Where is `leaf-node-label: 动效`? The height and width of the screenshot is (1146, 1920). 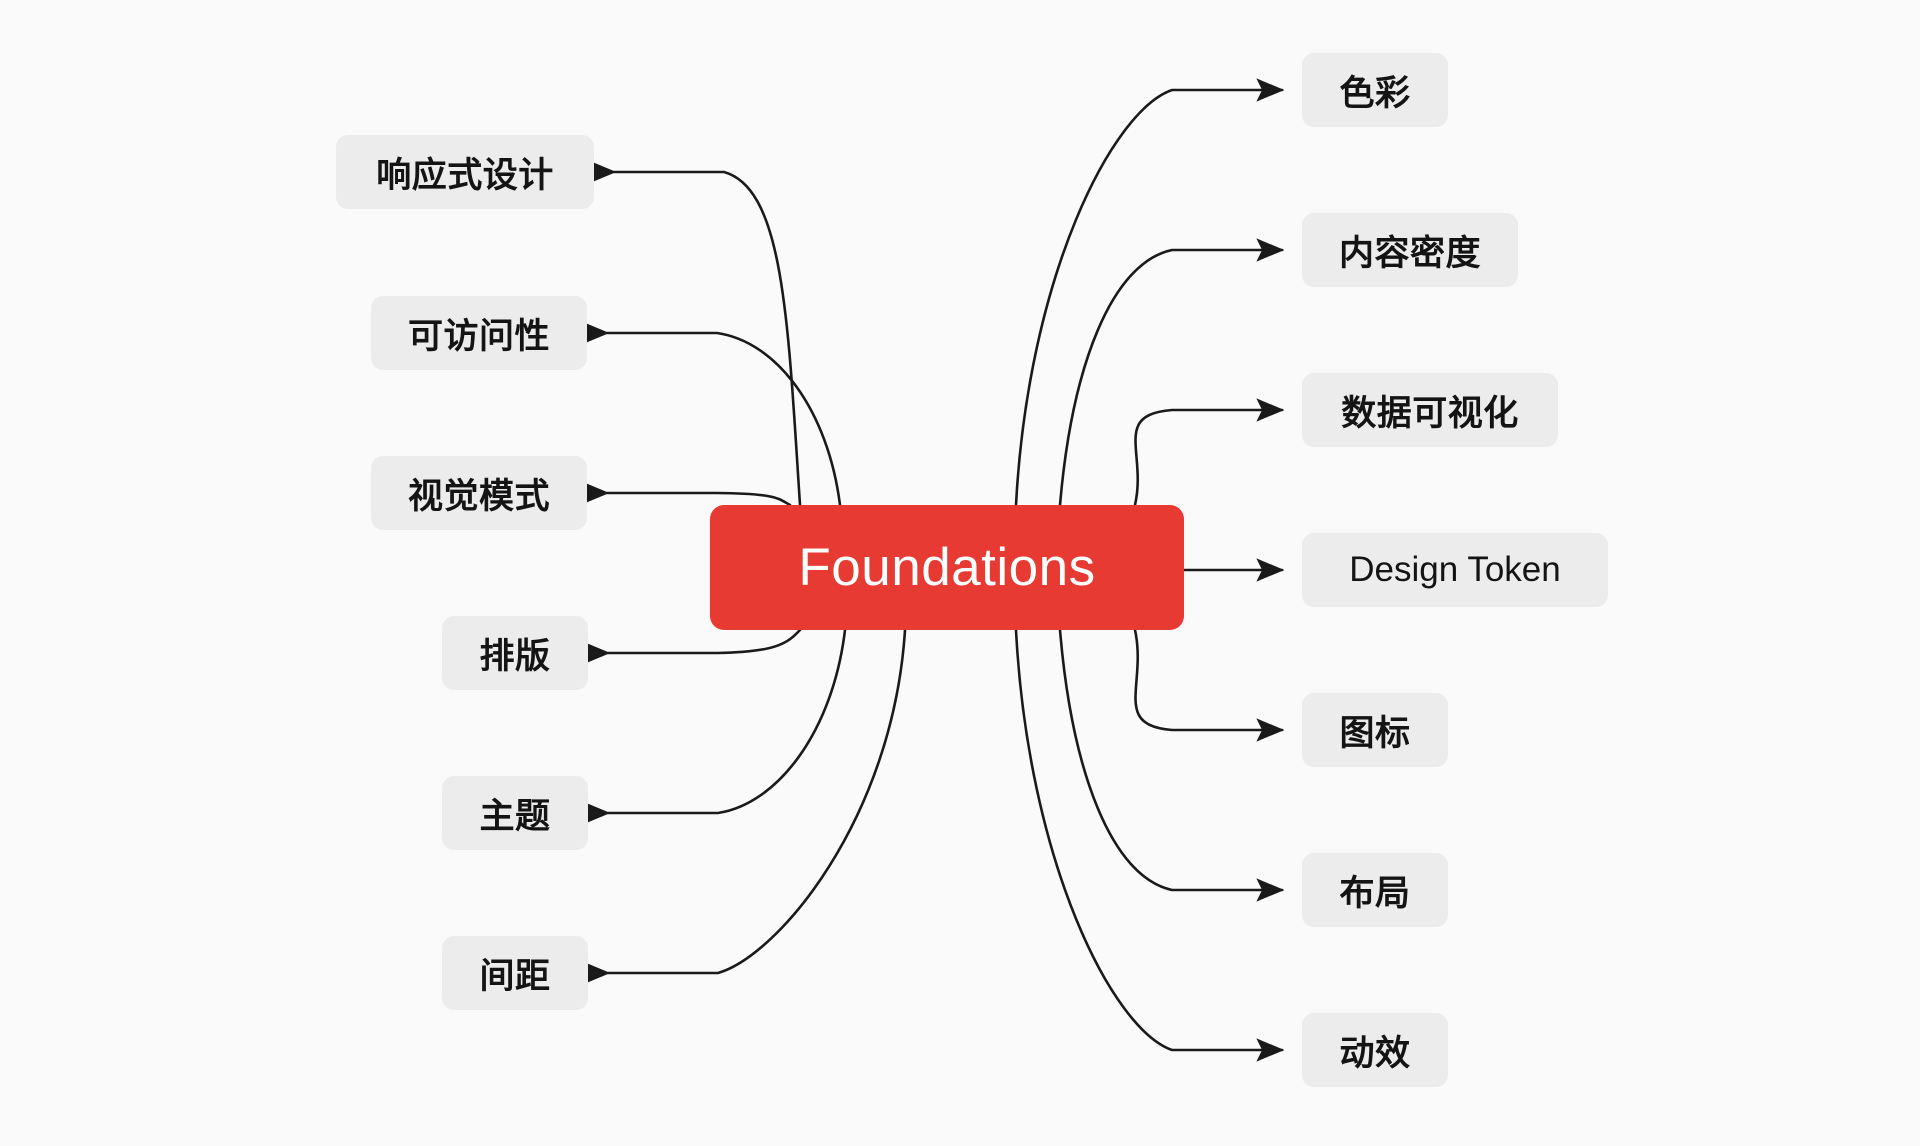
leaf-node-label: 动效 is located at coordinates (1375, 1053).